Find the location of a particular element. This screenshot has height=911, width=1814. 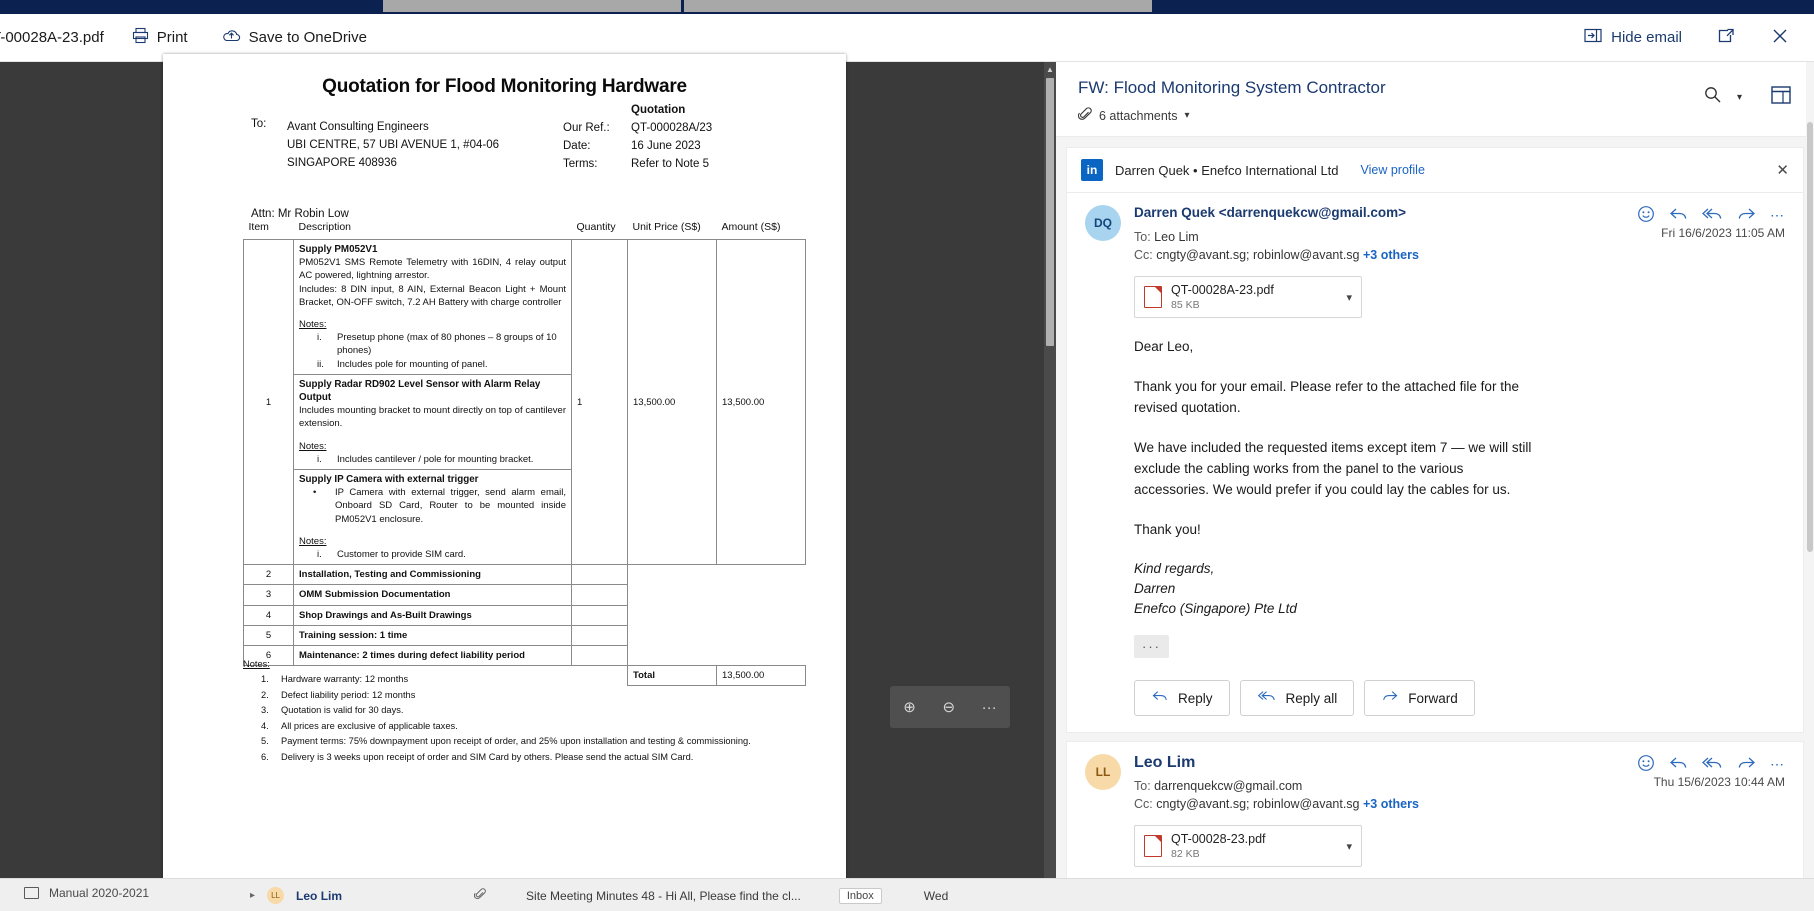

email-scrollbar is located at coordinates (1810, 486).